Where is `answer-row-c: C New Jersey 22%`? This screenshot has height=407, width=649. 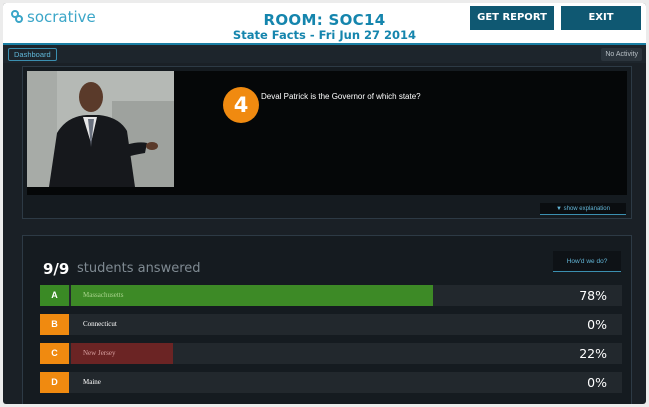 answer-row-c: C New Jersey 22% is located at coordinates (331, 353).